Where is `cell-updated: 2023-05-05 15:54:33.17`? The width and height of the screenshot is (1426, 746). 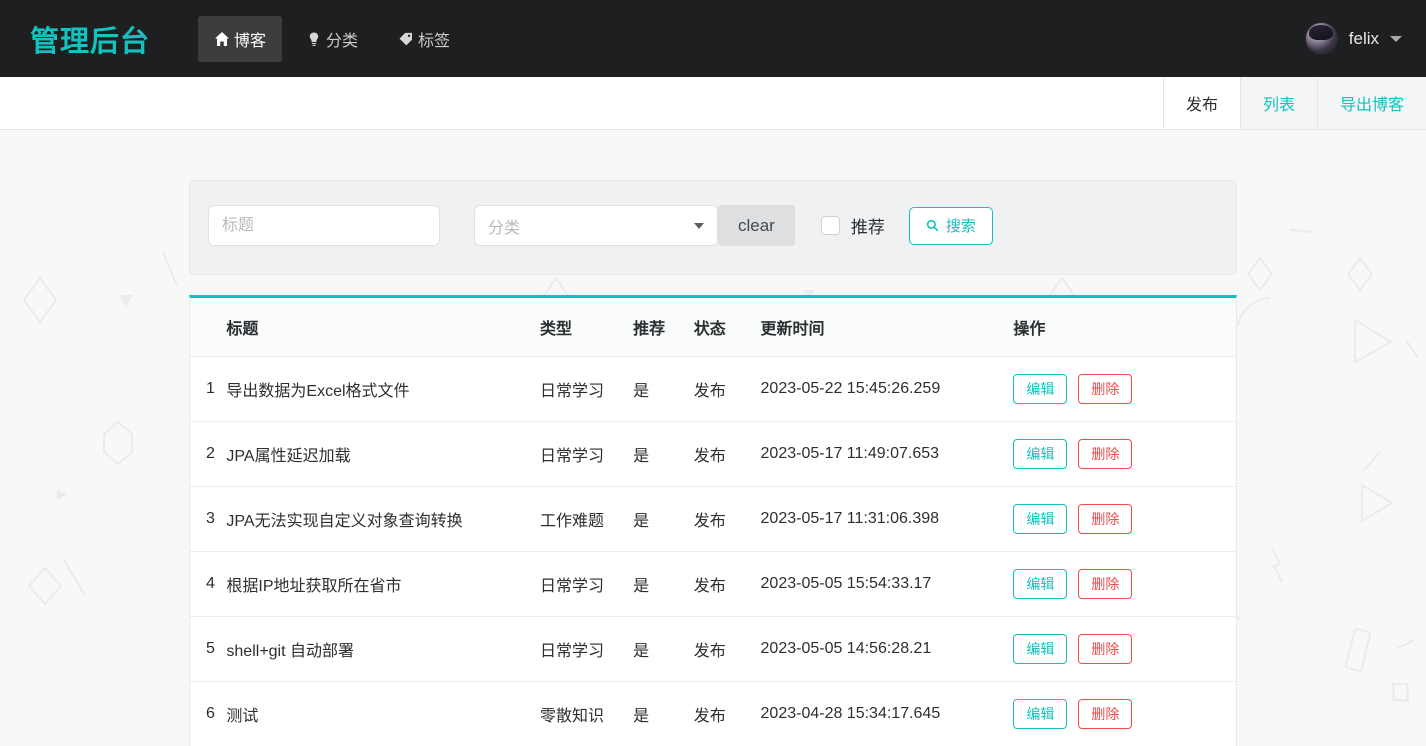
cell-updated: 2023-05-05 15:54:33.17 is located at coordinates (887, 584).